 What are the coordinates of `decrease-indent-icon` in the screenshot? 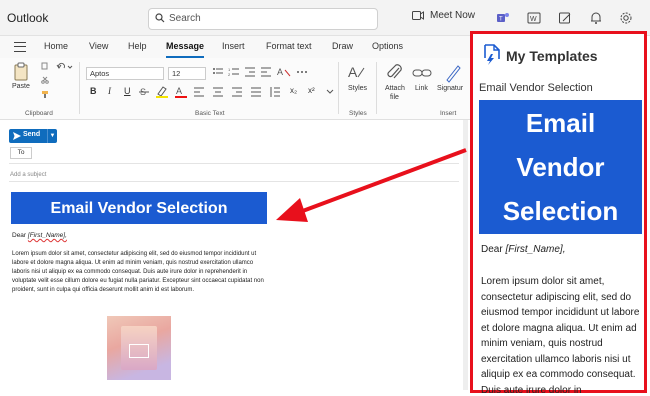 It's located at (250, 72).